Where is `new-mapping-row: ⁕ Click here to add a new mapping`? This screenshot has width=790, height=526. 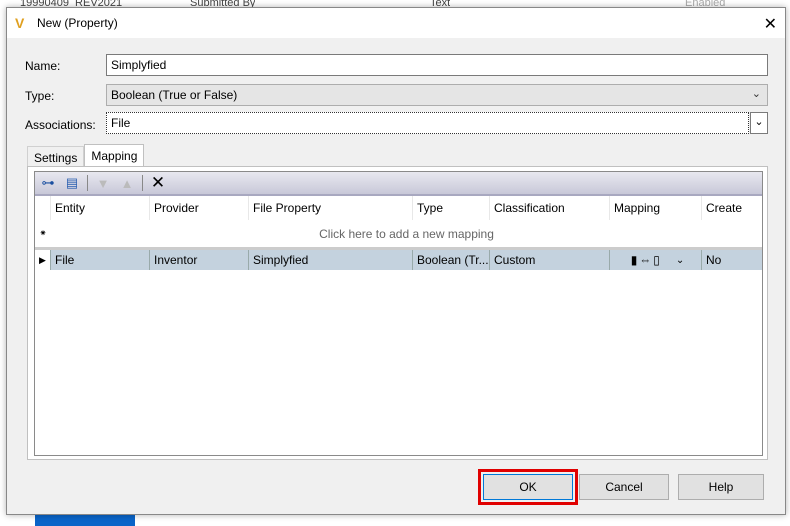 new-mapping-row: ⁕ Click here to add a new mapping is located at coordinates (398, 235).